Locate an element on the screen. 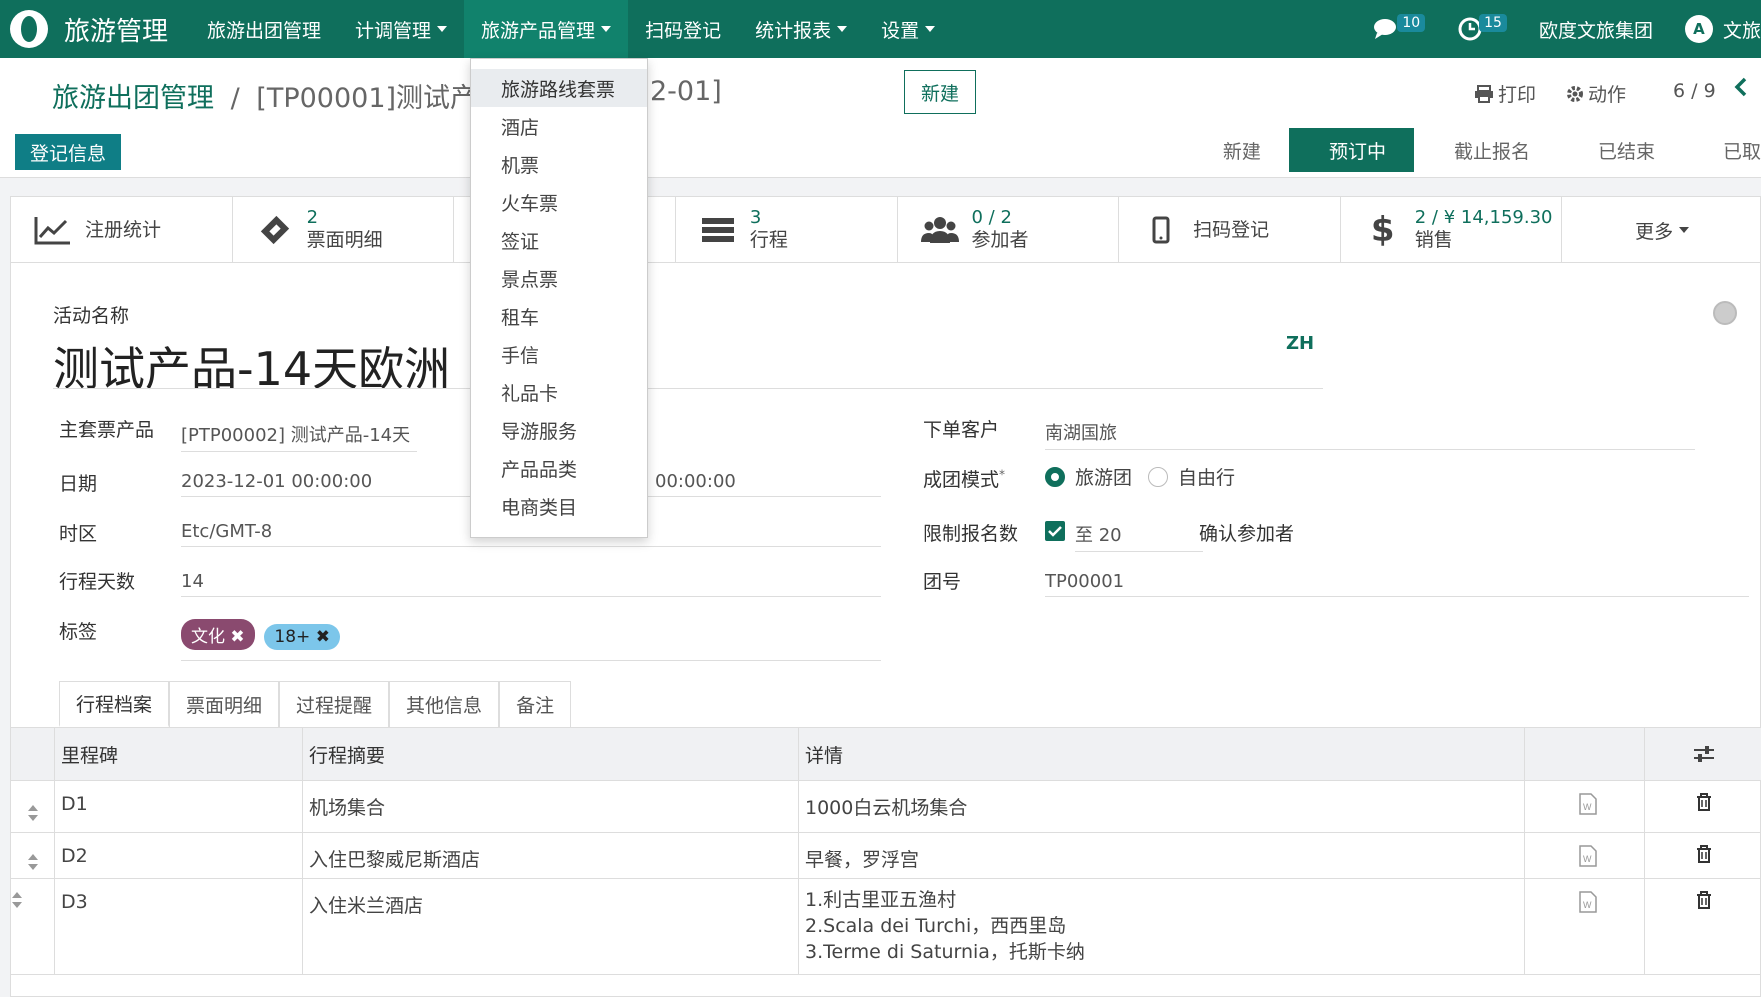  sales-button: $ 2 / ¥ 14,159.30 销售 is located at coordinates (1452, 230).